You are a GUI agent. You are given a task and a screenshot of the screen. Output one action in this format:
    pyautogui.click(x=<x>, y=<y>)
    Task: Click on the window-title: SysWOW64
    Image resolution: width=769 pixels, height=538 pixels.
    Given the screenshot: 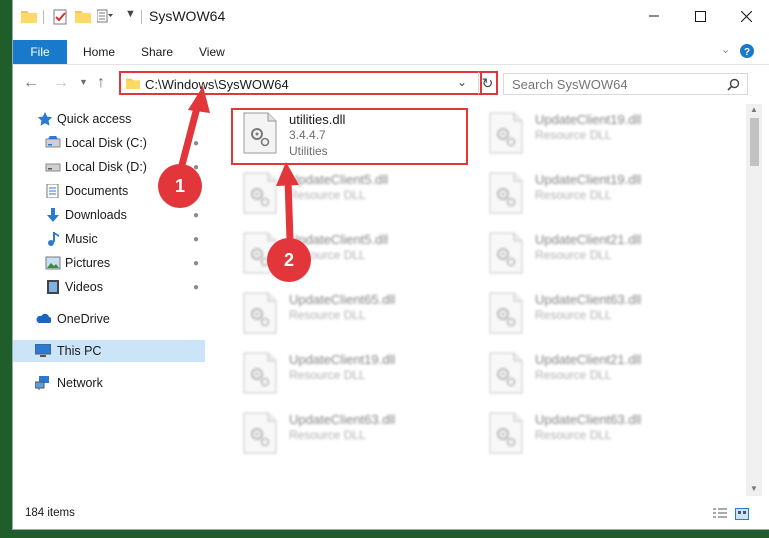 What is the action you would take?
    pyautogui.click(x=187, y=16)
    